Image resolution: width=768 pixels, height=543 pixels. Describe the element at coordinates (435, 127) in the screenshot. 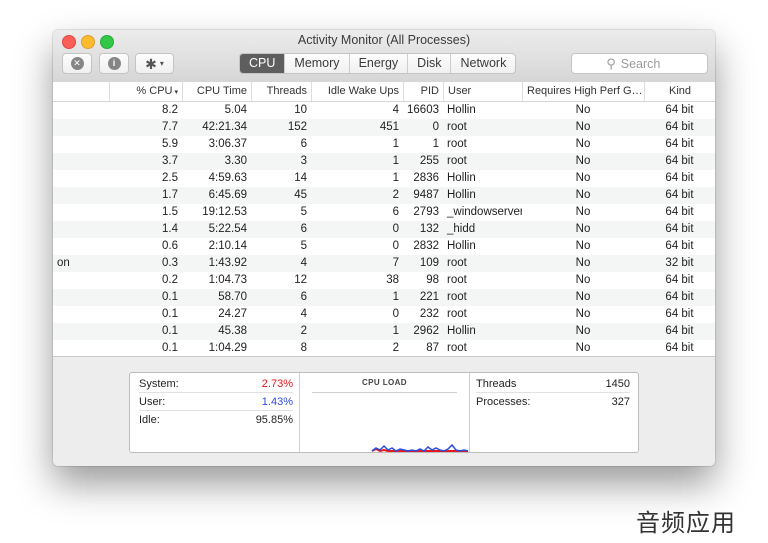

I see `cell-pid: 0` at that location.